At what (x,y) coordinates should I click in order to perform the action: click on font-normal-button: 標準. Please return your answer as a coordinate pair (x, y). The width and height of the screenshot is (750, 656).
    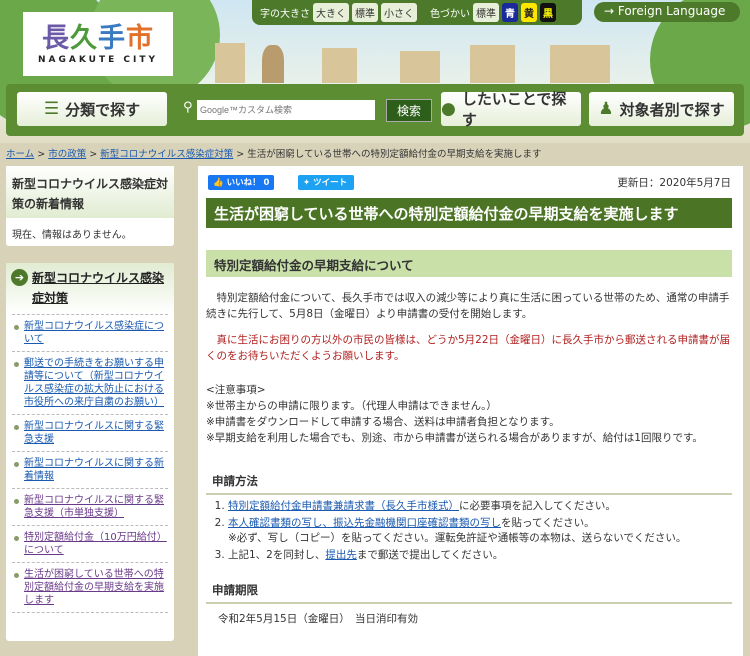
    Looking at the image, I should click on (365, 12).